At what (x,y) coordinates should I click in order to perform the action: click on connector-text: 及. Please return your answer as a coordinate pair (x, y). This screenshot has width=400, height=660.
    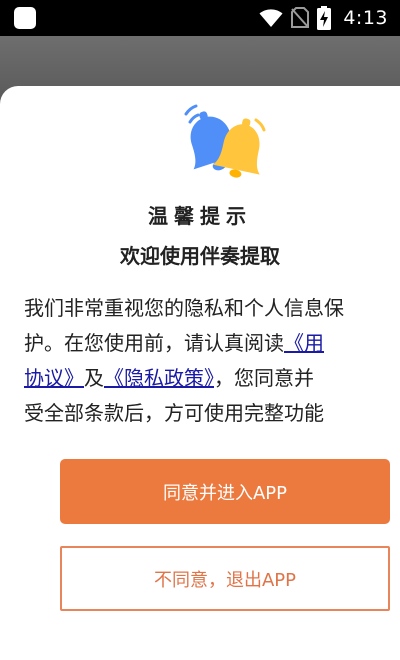
    Looking at the image, I should click on (94, 378).